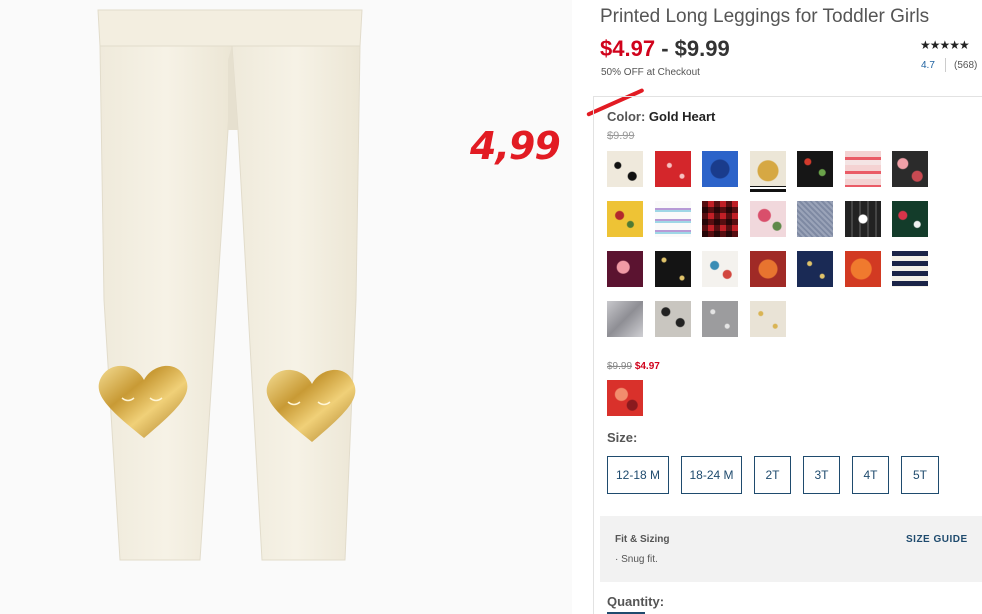 The image size is (982, 614). What do you see at coordinates (772, 475) in the screenshot?
I see `size-option-2t: 2T` at bounding box center [772, 475].